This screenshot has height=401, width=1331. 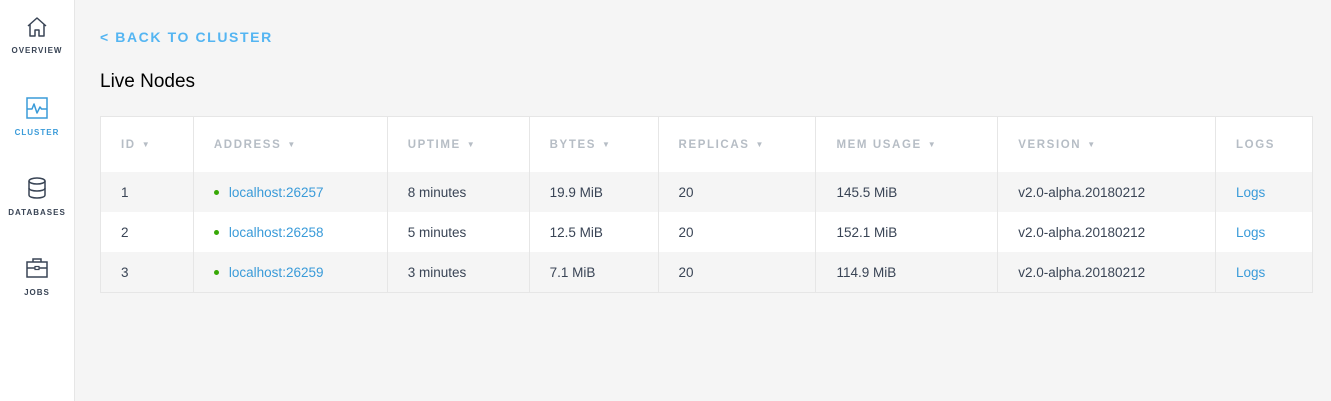 I want to click on sidebar-item-label: OVERVIEW, so click(x=37, y=50).